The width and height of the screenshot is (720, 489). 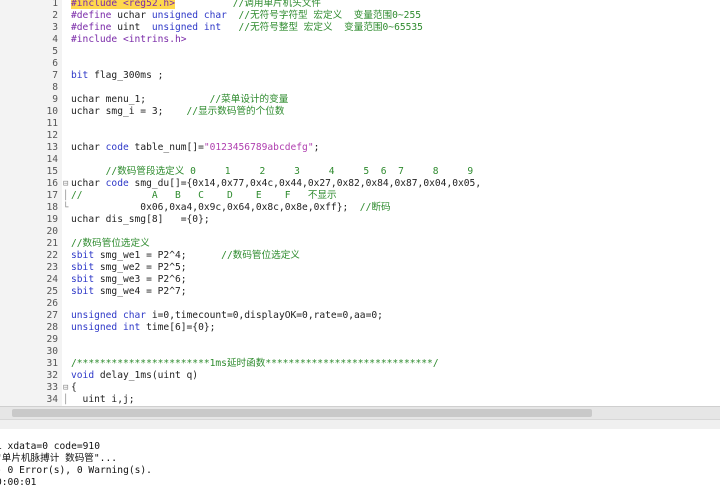 I want to click on code-token: "0123456789abcdefg", so click(x=258, y=147).